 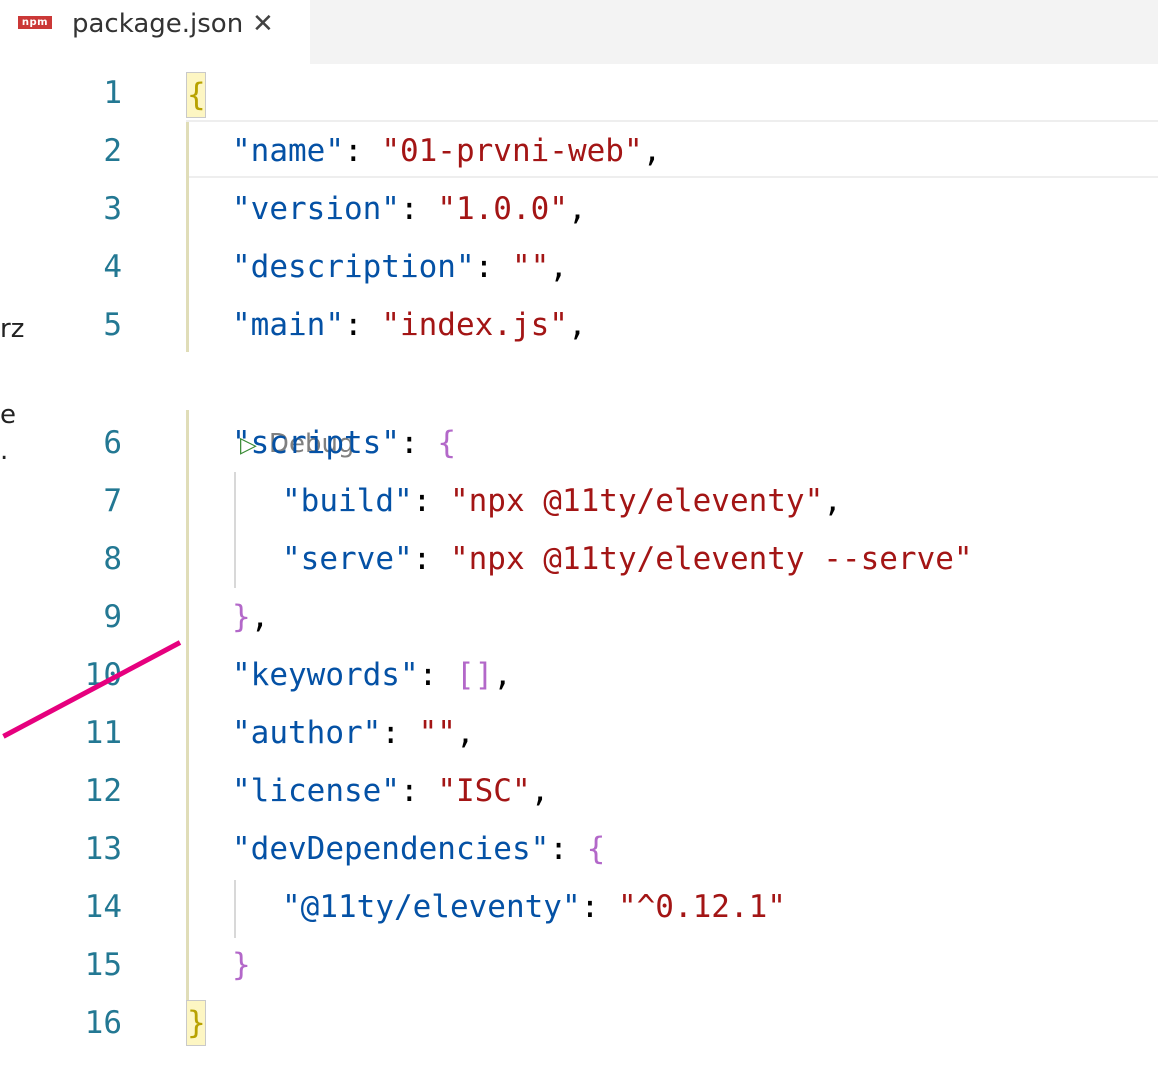 I want to click on line-number: 5, so click(x=112, y=325).